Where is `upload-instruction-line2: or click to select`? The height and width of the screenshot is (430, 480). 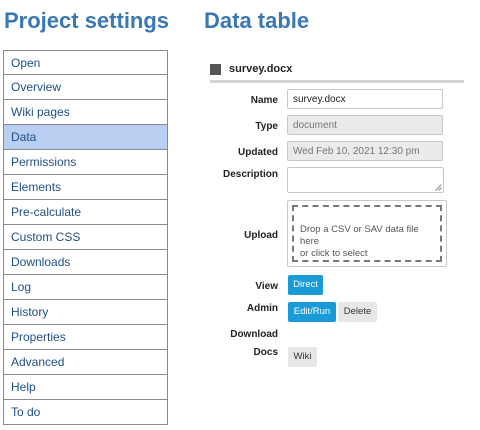 upload-instruction-line2: or click to select is located at coordinates (334, 253).